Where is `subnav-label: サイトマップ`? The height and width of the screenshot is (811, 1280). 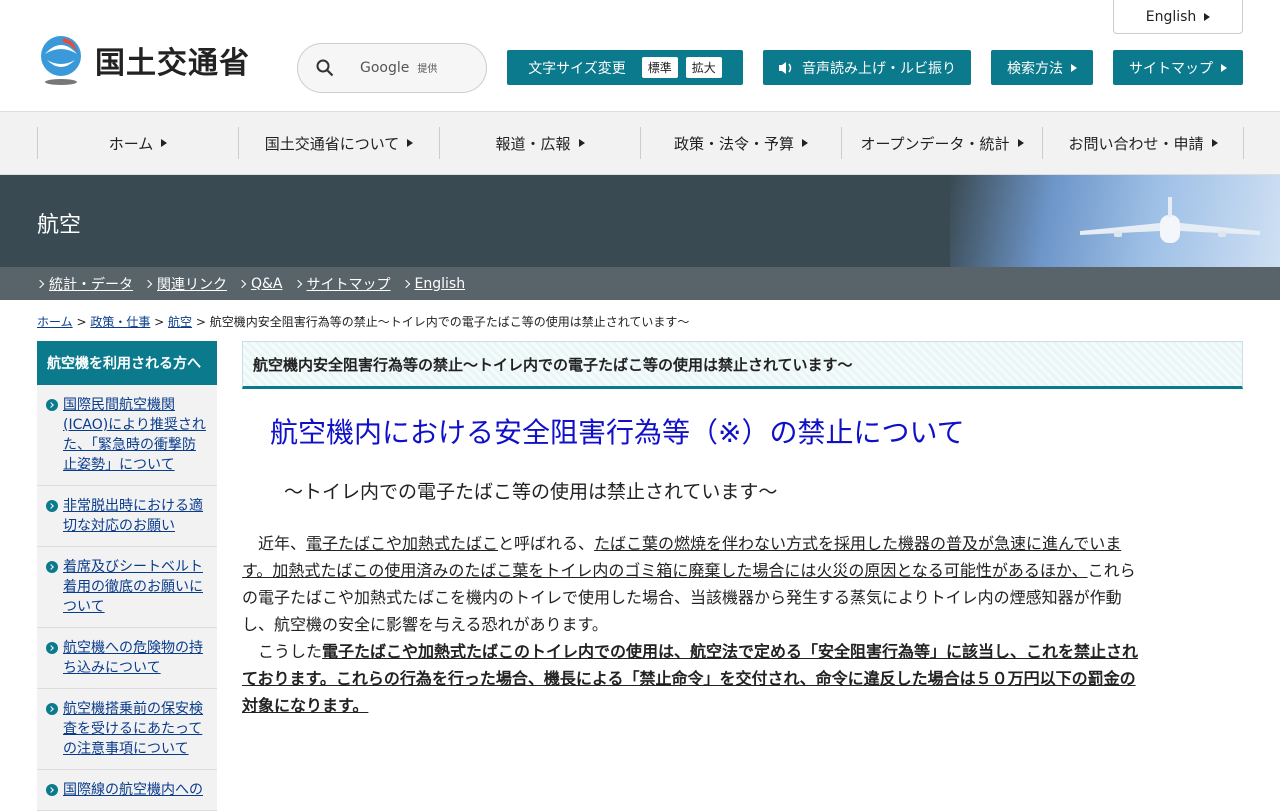
subnav-label: サイトマップ is located at coordinates (348, 284).